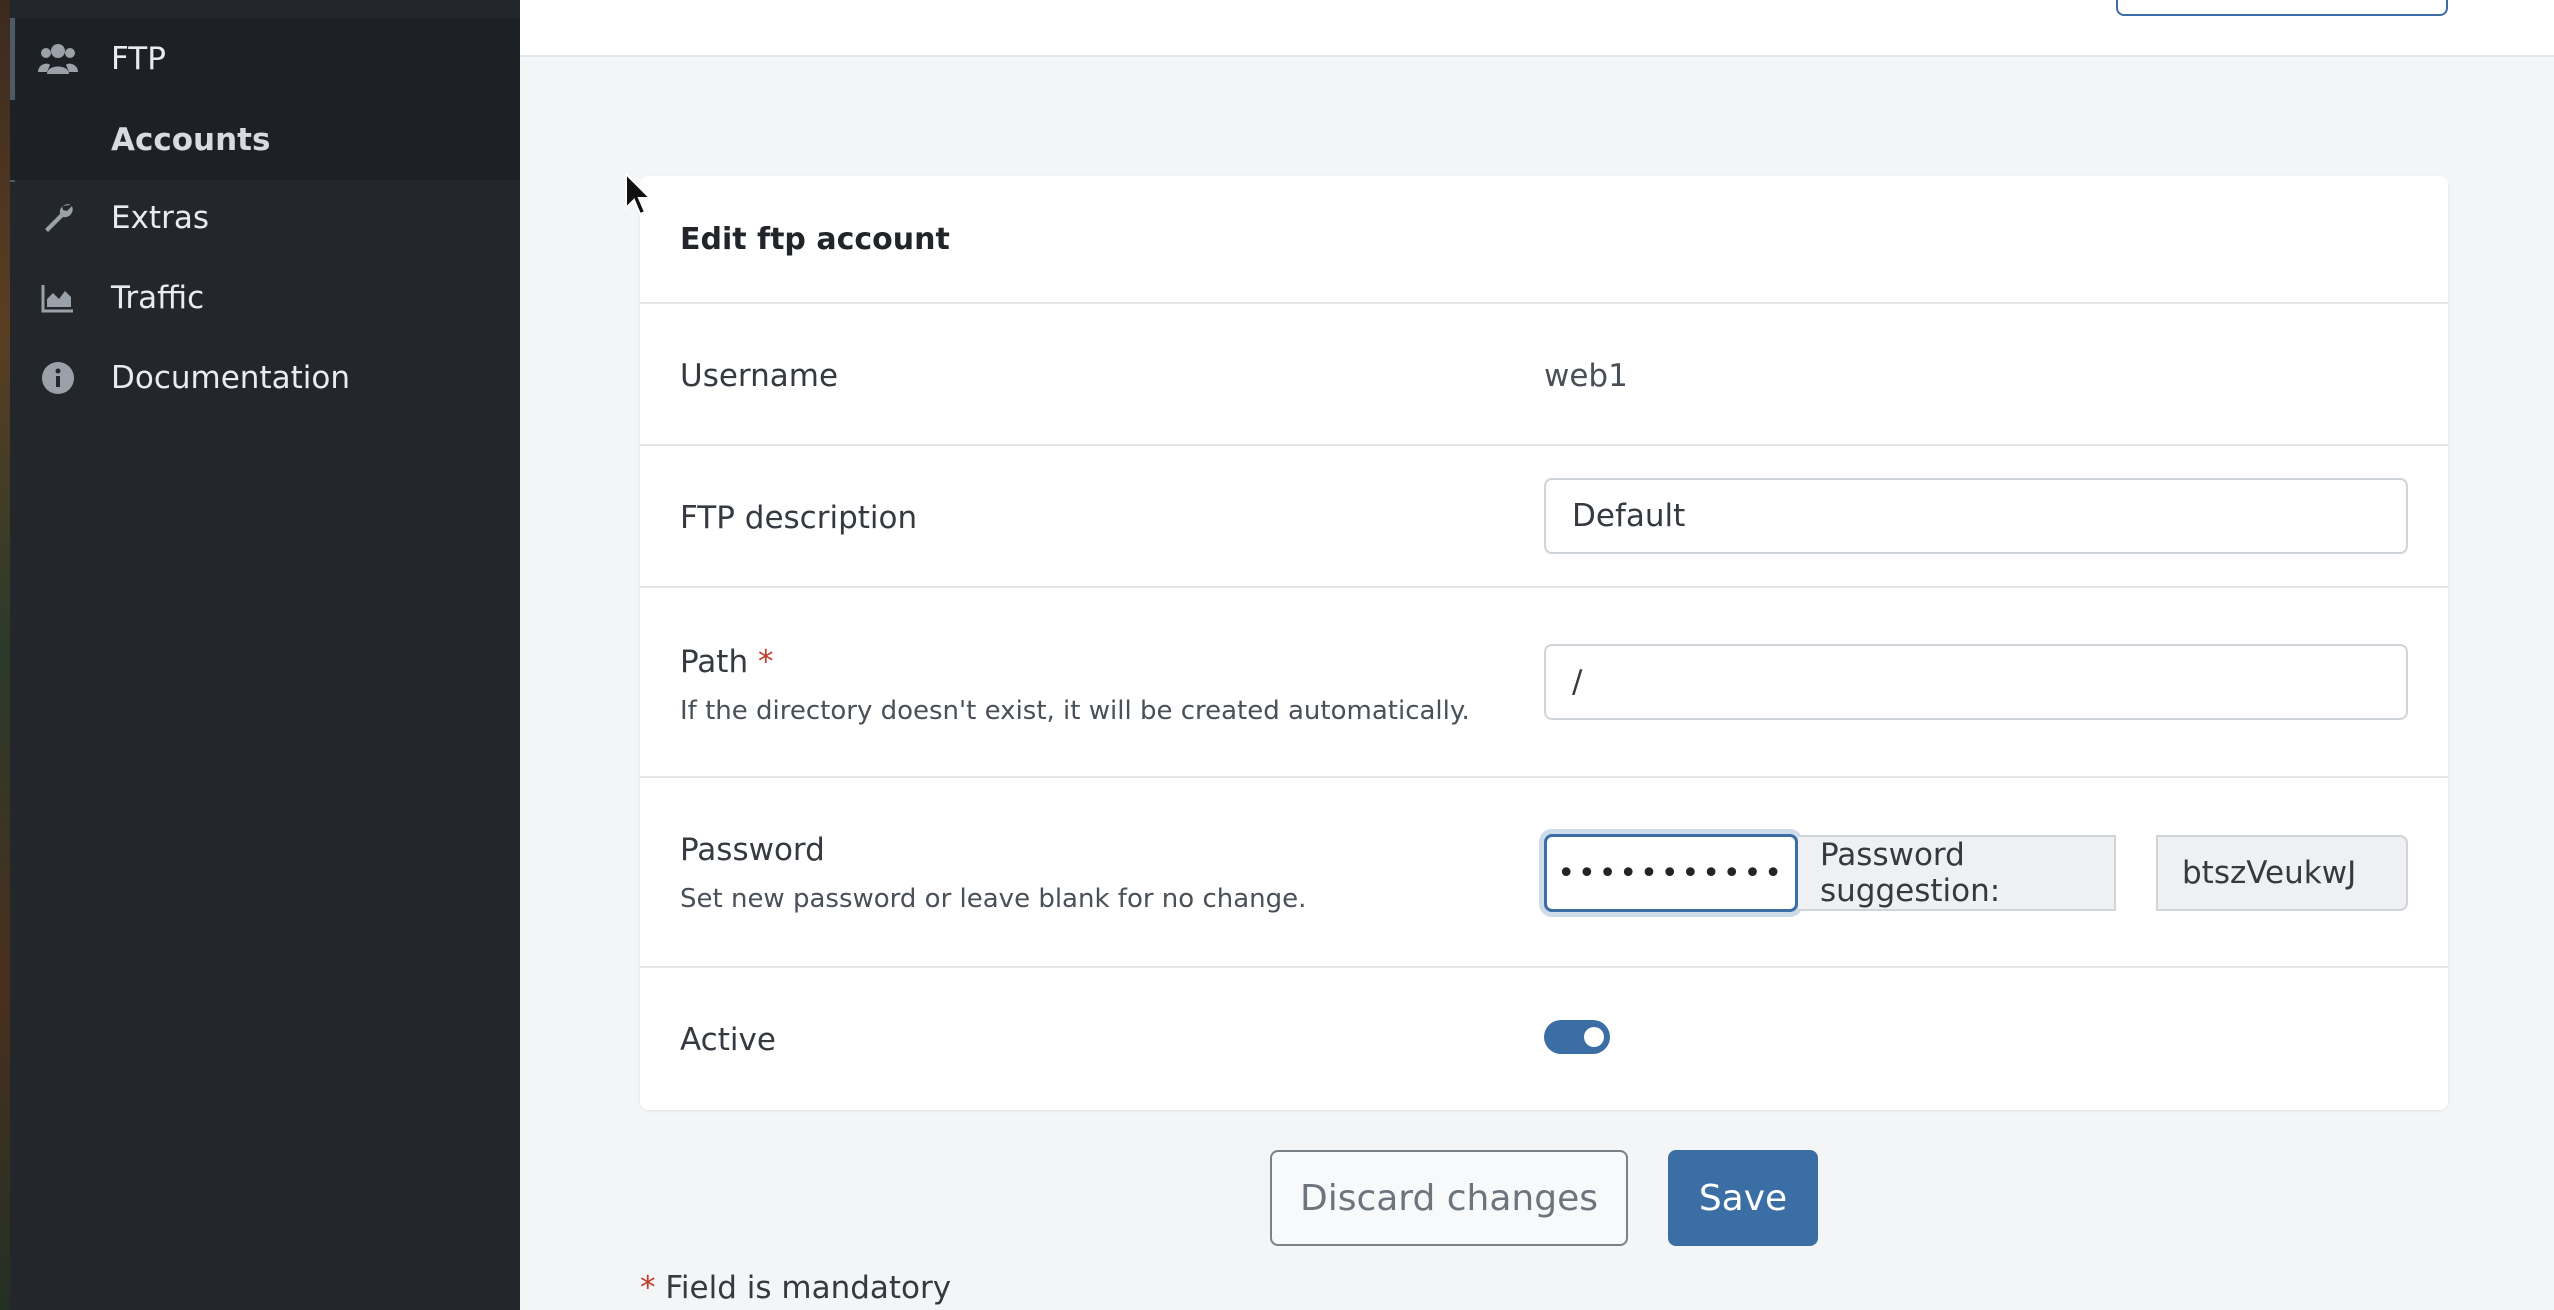 The height and width of the screenshot is (1310, 2554). I want to click on sidebar-item-label: Documentation, so click(230, 378).